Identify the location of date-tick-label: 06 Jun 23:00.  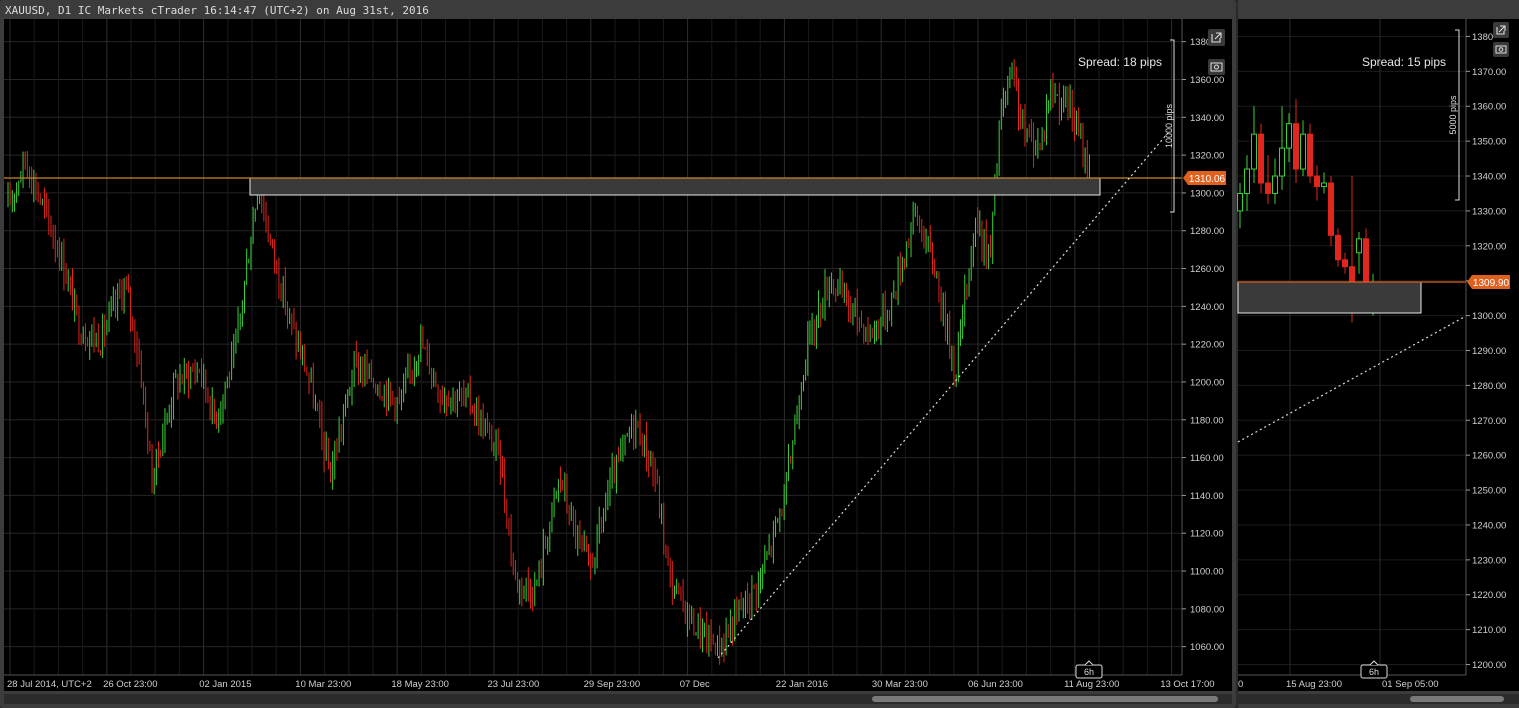
(995, 684).